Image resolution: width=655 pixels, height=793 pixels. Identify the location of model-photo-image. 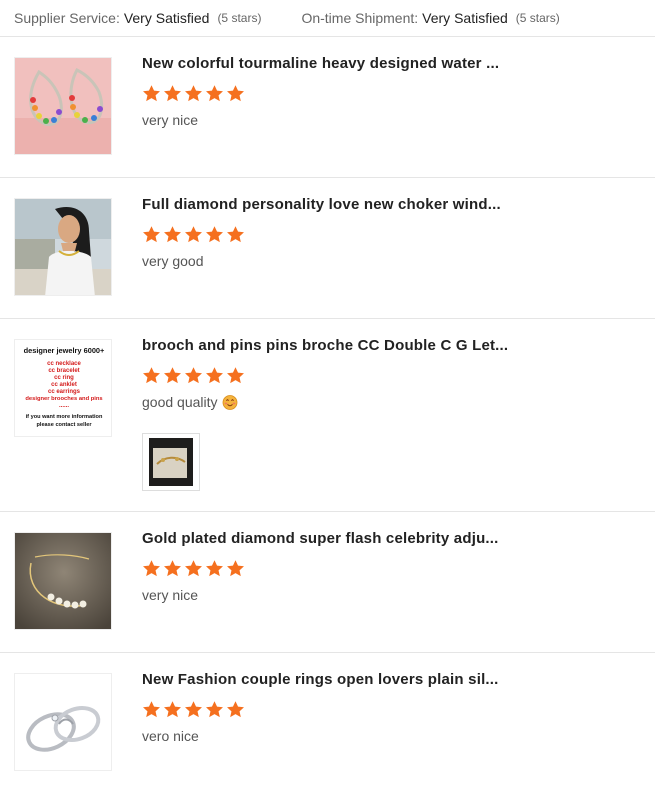
(63, 247).